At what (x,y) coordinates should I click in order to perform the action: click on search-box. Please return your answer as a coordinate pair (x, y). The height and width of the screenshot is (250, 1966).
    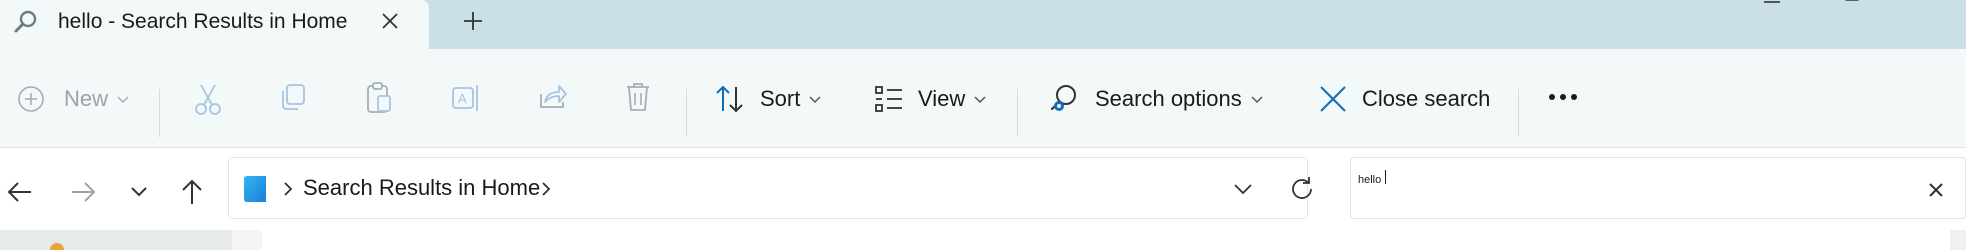
    Looking at the image, I should click on (1658, 188).